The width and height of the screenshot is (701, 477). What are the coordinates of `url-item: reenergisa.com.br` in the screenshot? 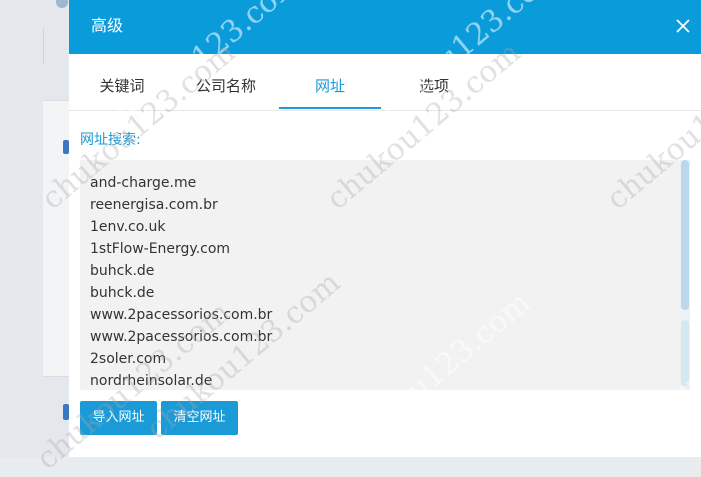 It's located at (181, 205).